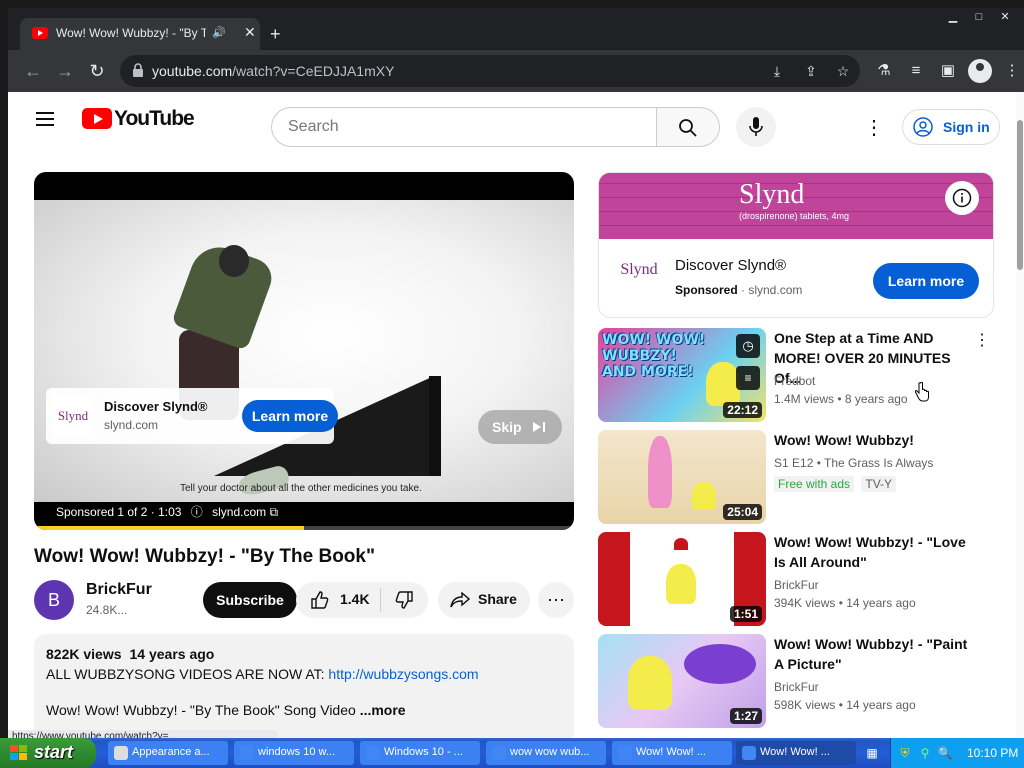 The width and height of the screenshot is (1024, 768). What do you see at coordinates (772, 194) in the screenshot?
I see `banner-brand: Slynd` at bounding box center [772, 194].